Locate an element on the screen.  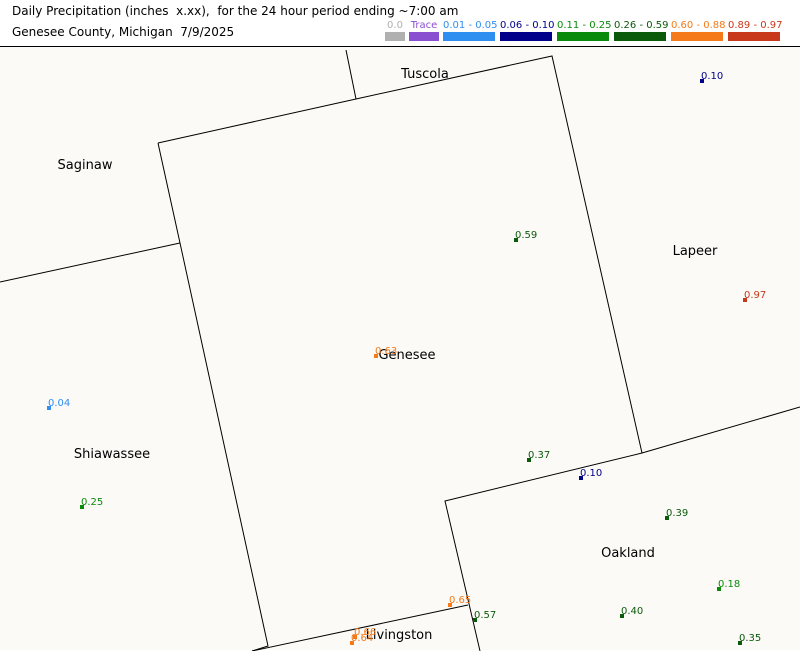
legend-label: 0.26 - 0.59 is located at coordinates (641, 25).